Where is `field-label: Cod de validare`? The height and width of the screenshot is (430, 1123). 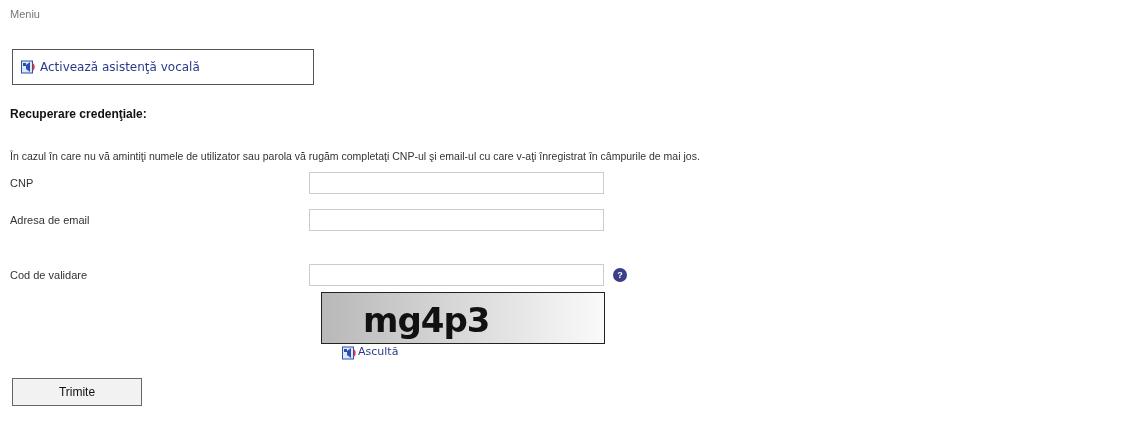
field-label: Cod de validare is located at coordinates (49, 275).